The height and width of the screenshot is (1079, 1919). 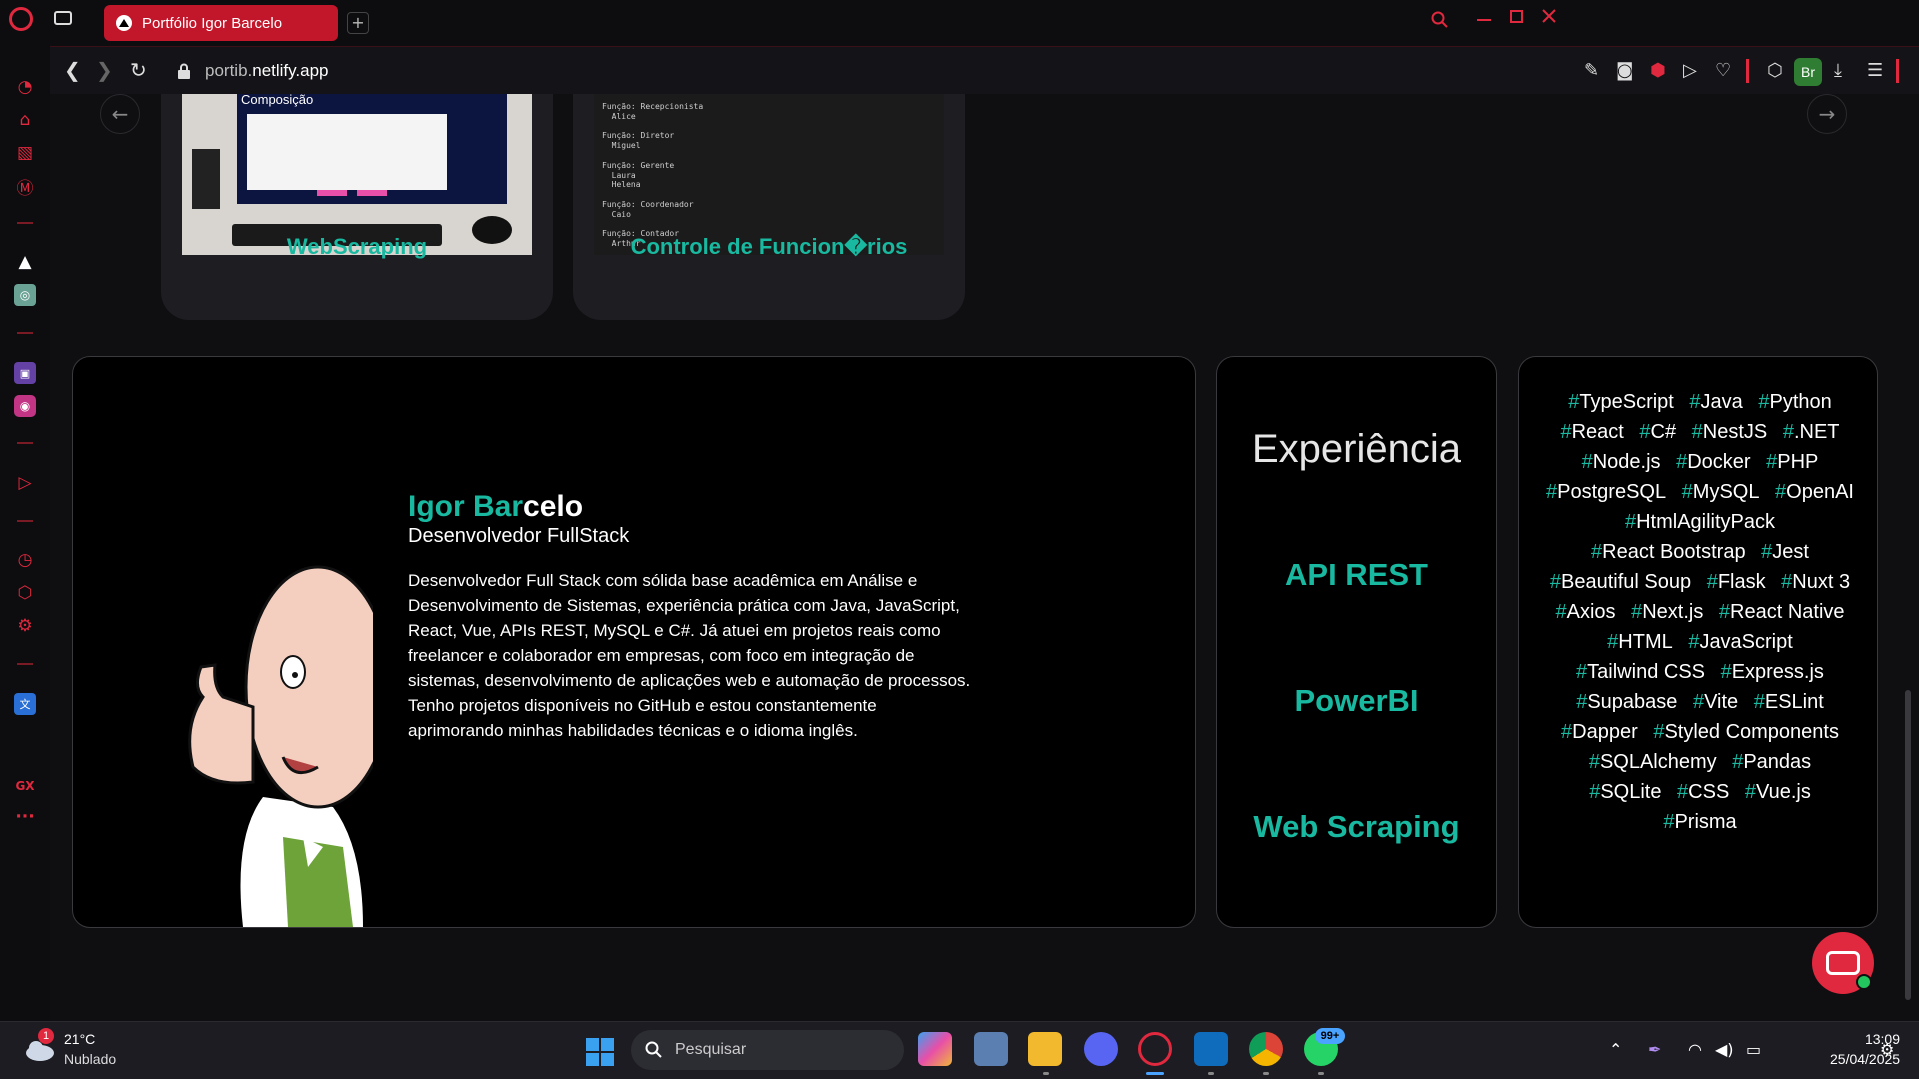 I want to click on maximize-button, so click(x=1516, y=16).